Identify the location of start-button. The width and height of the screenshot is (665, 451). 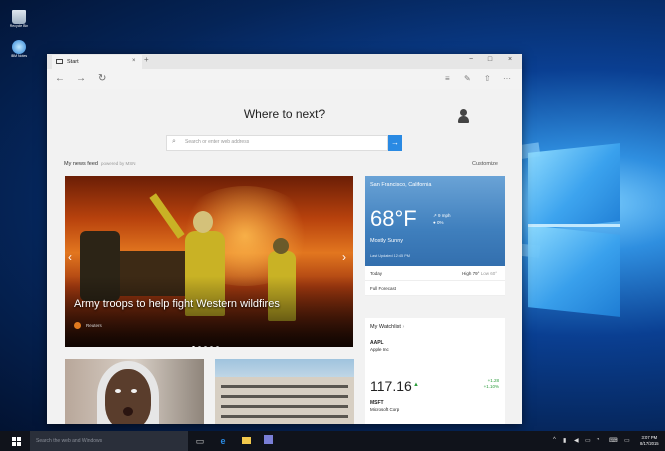
(16, 441).